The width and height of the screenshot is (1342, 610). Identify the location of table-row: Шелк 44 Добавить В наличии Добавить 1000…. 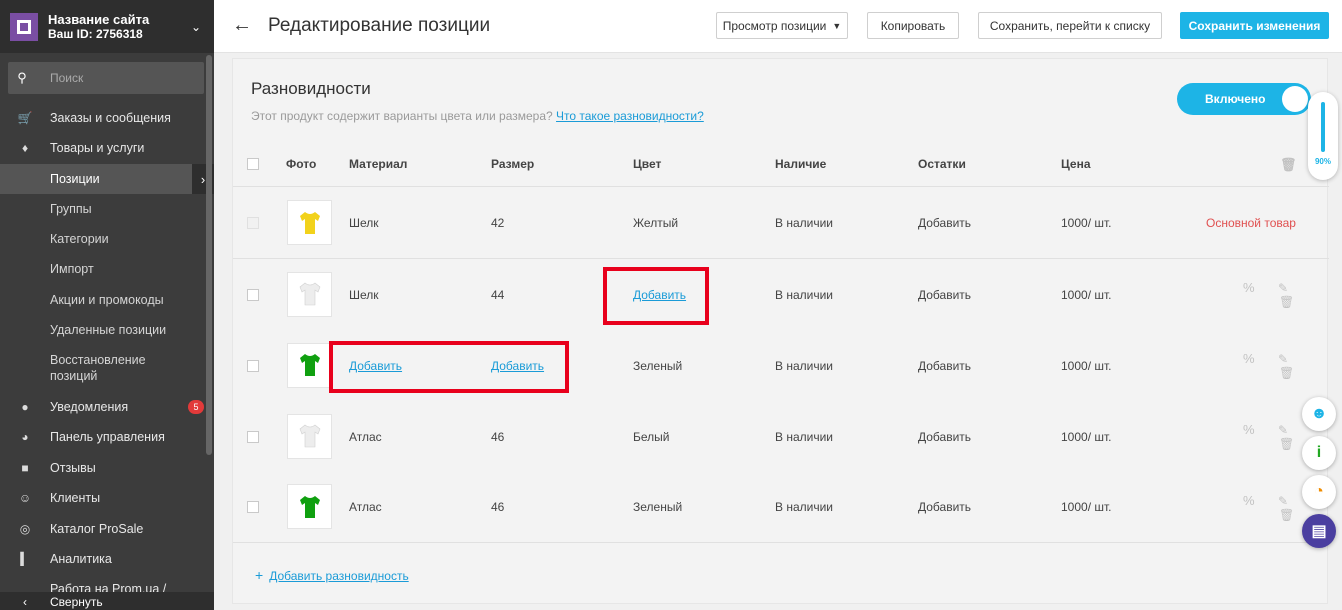
(781, 294).